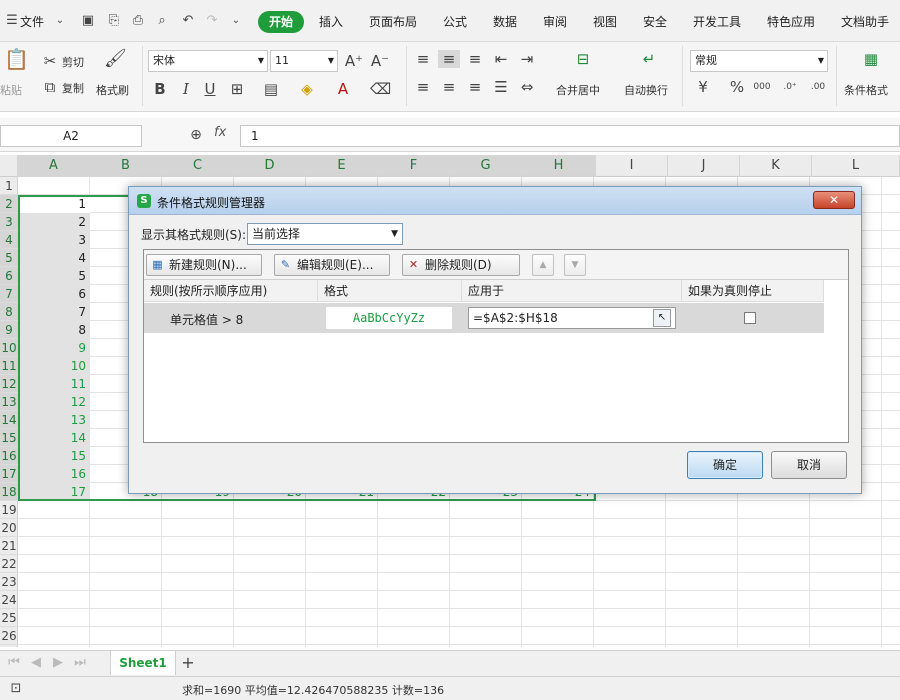 This screenshot has height=700, width=900. I want to click on wrap-icon: ↵, so click(649, 59).